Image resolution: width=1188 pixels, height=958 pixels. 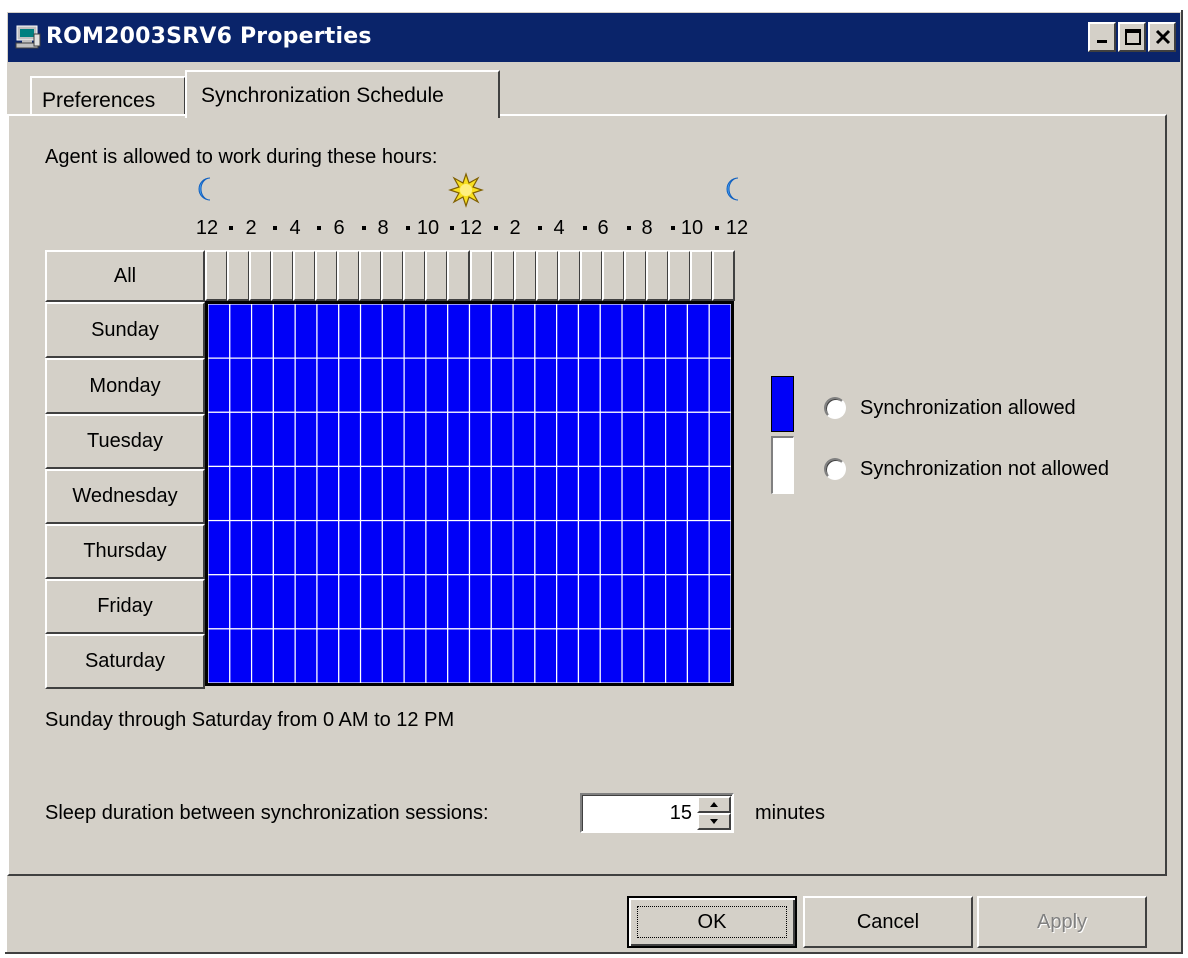 What do you see at coordinates (108, 96) in the screenshot?
I see `tab-preferences: Preferences` at bounding box center [108, 96].